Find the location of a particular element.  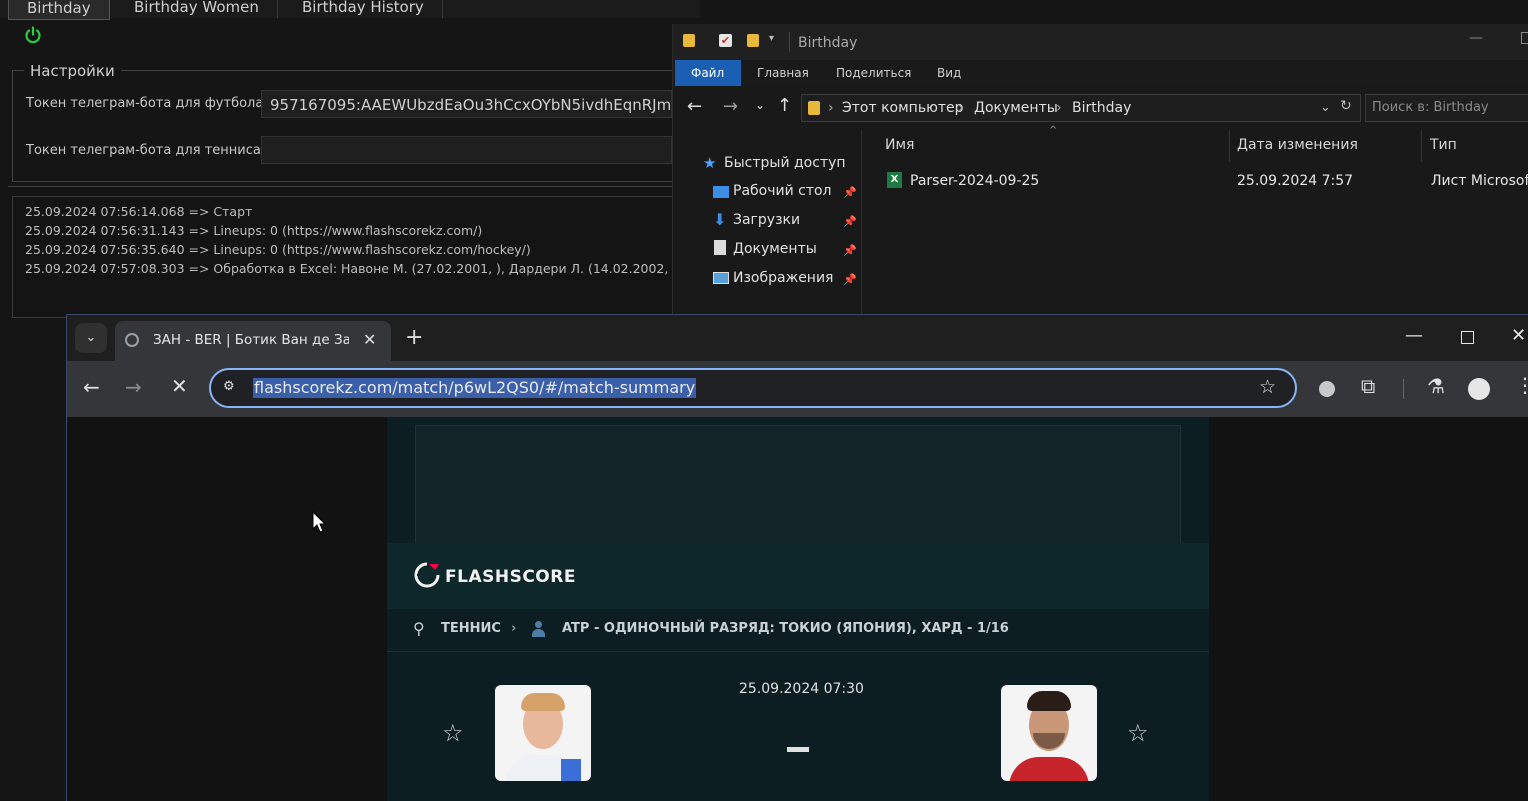

new-tab-icon: + is located at coordinates (414, 337).